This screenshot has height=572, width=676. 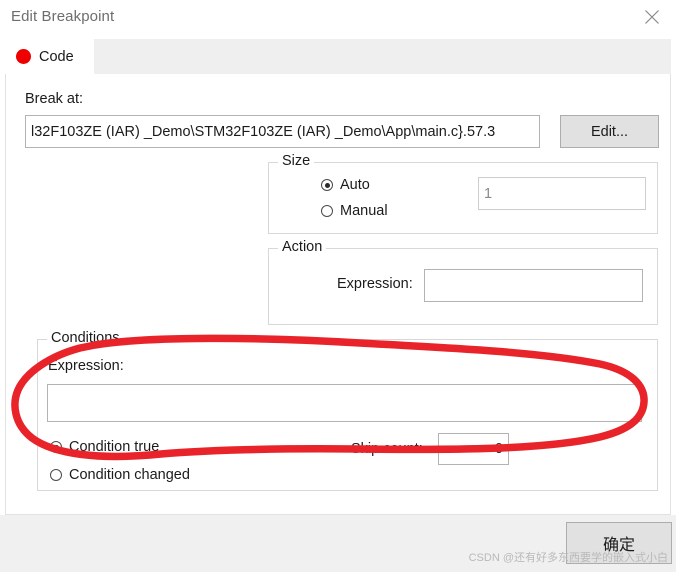 I want to click on tab-strip: Code, so click(x=338, y=56).